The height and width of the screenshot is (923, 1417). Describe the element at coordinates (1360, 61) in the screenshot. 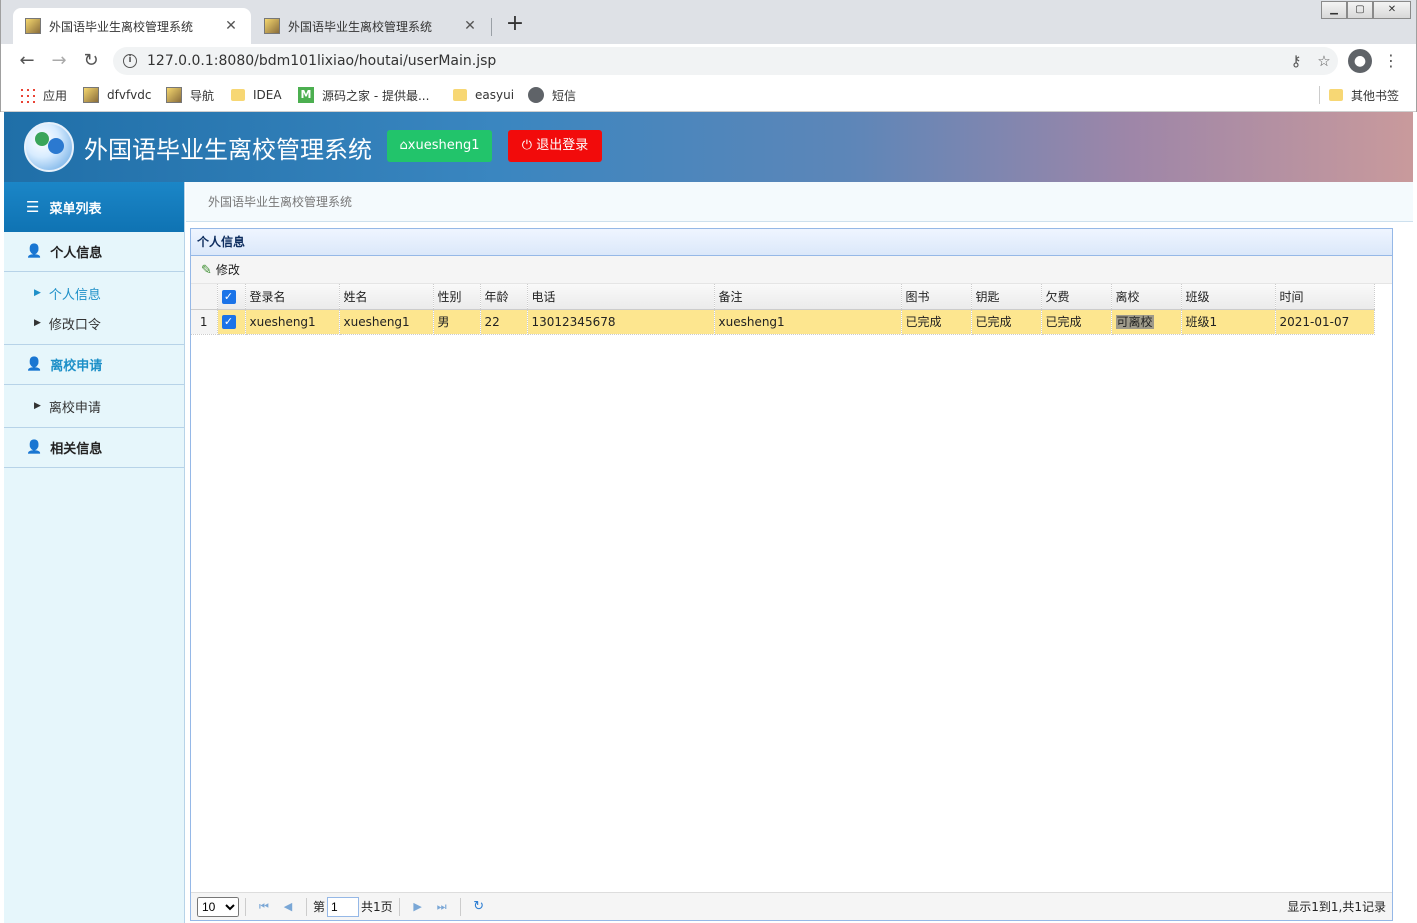

I see `profile-avatar-icon: ●` at that location.